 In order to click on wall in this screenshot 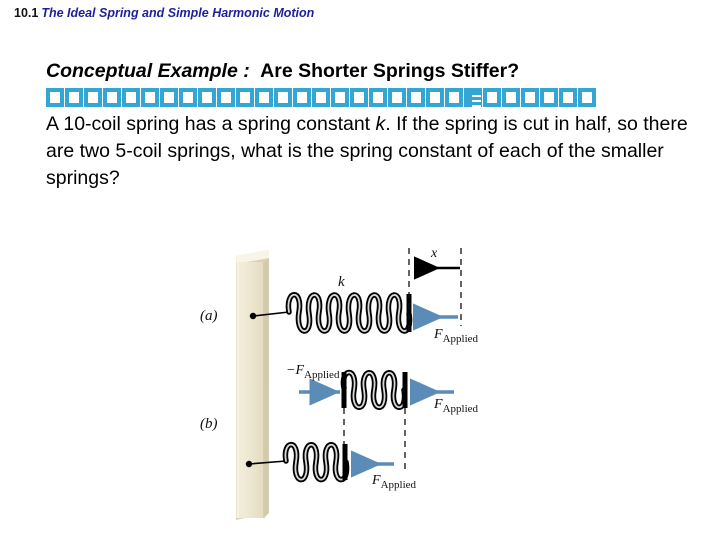, I will do `click(252, 385)`.